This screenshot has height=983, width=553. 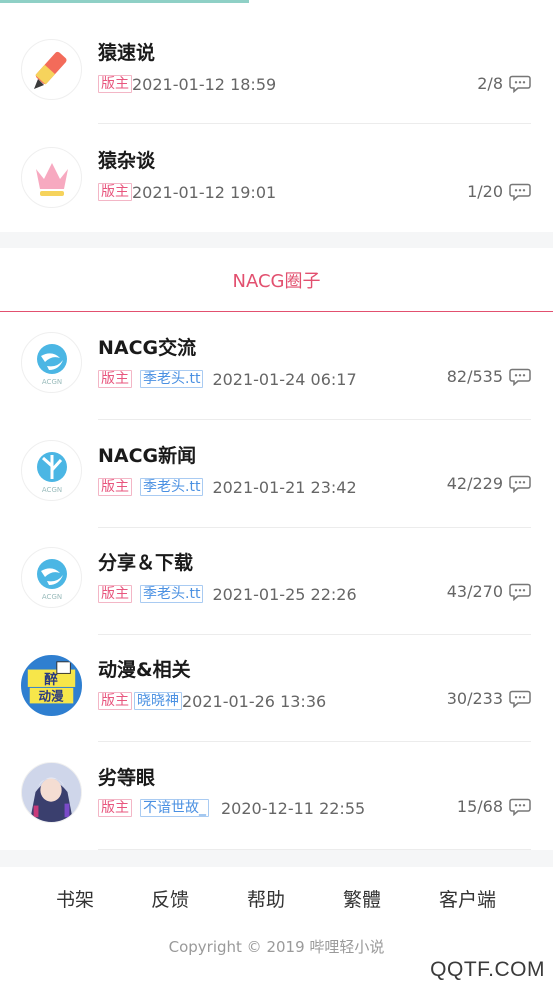 I want to click on forum-item-yuanzatan: 猿杂谈 版主 2021-01-12 19:01 1/20, so click(x=276, y=178).